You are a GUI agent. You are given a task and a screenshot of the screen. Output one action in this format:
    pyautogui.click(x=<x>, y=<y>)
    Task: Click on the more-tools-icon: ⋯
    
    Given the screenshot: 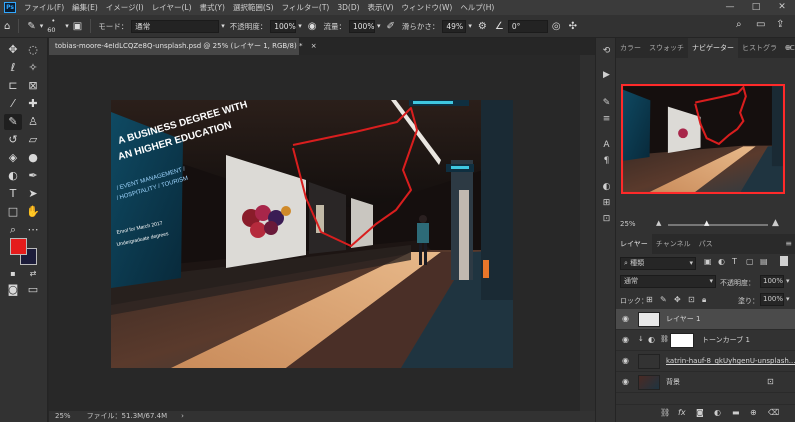 What is the action you would take?
    pyautogui.click(x=33, y=230)
    